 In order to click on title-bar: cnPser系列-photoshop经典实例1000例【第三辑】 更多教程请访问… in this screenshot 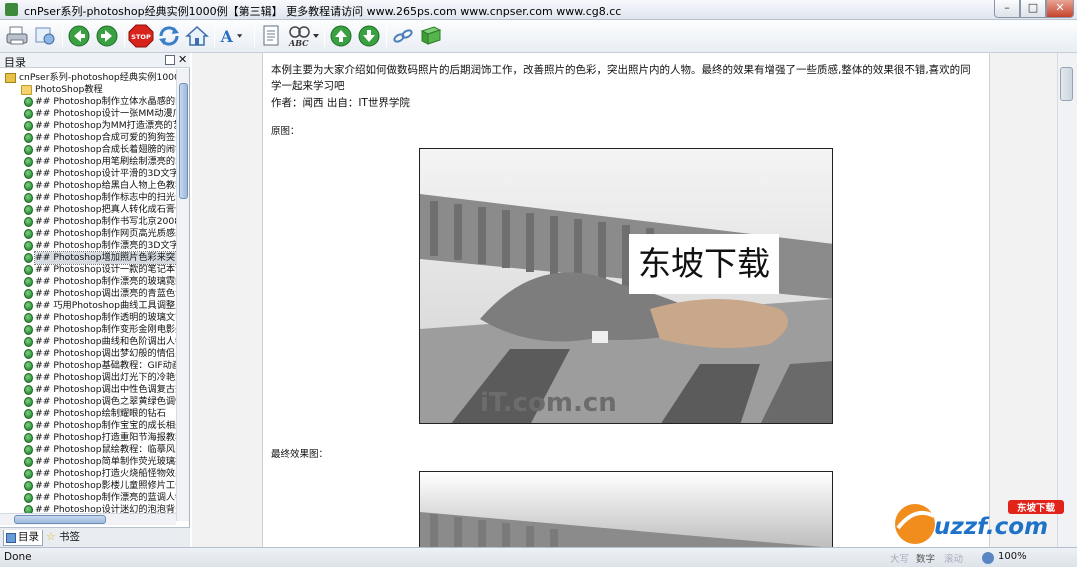, I will do `click(538, 10)`.